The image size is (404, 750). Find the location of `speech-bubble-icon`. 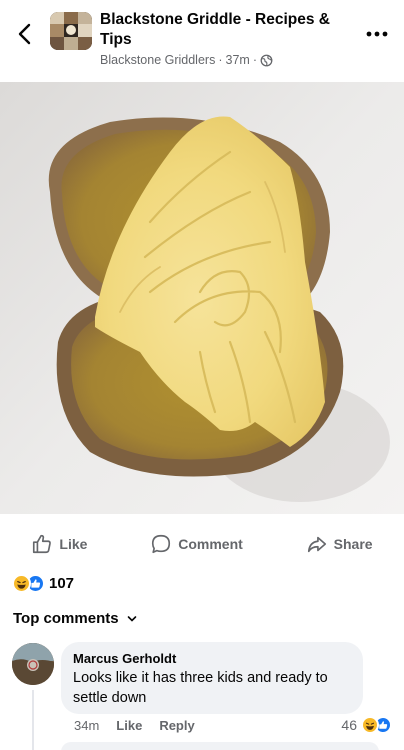

speech-bubble-icon is located at coordinates (161, 544).